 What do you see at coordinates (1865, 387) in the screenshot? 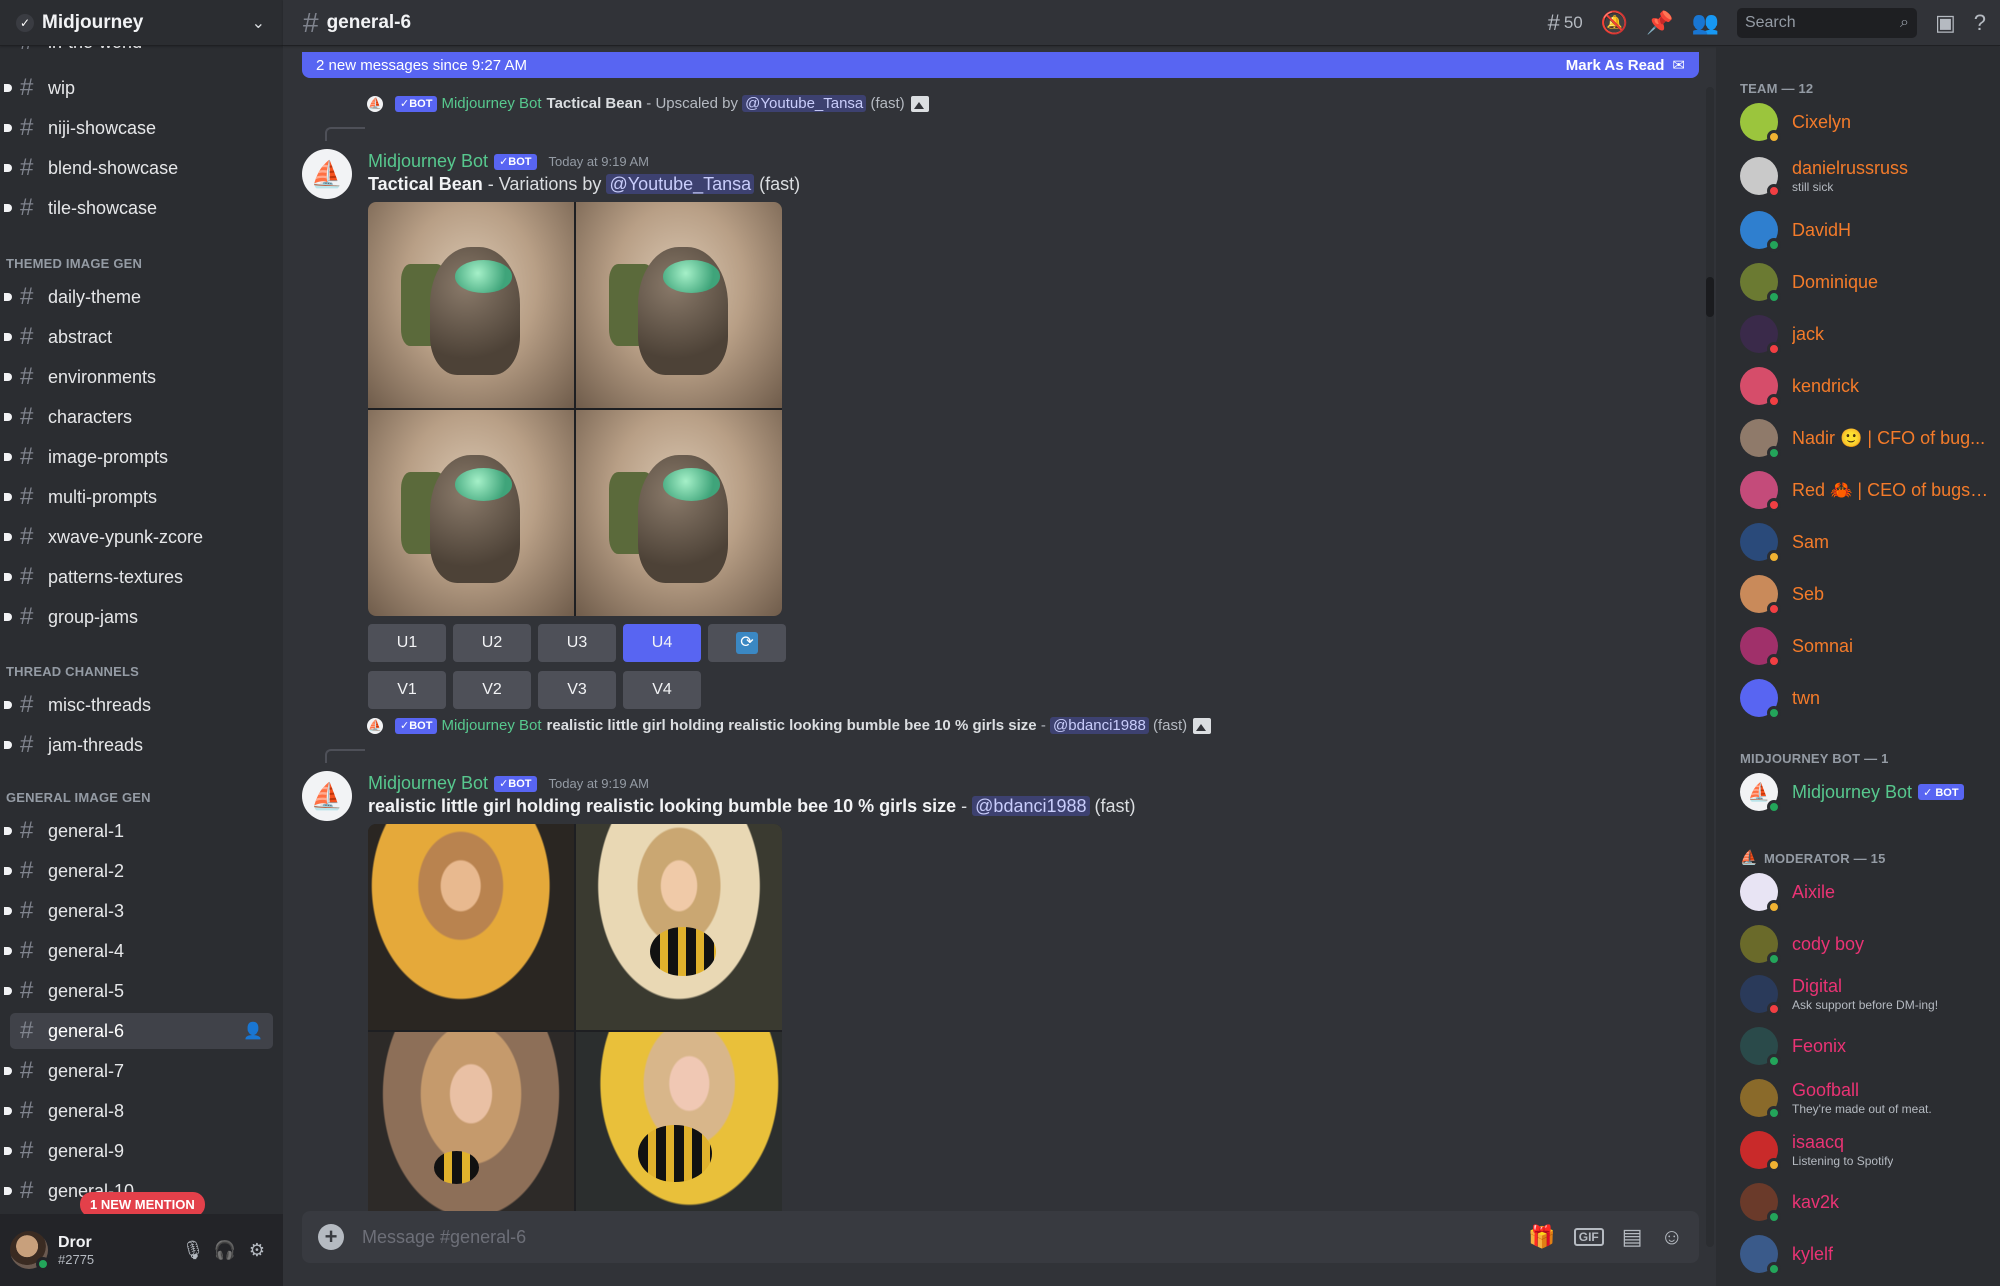
I see `member-item: kendrick` at bounding box center [1865, 387].